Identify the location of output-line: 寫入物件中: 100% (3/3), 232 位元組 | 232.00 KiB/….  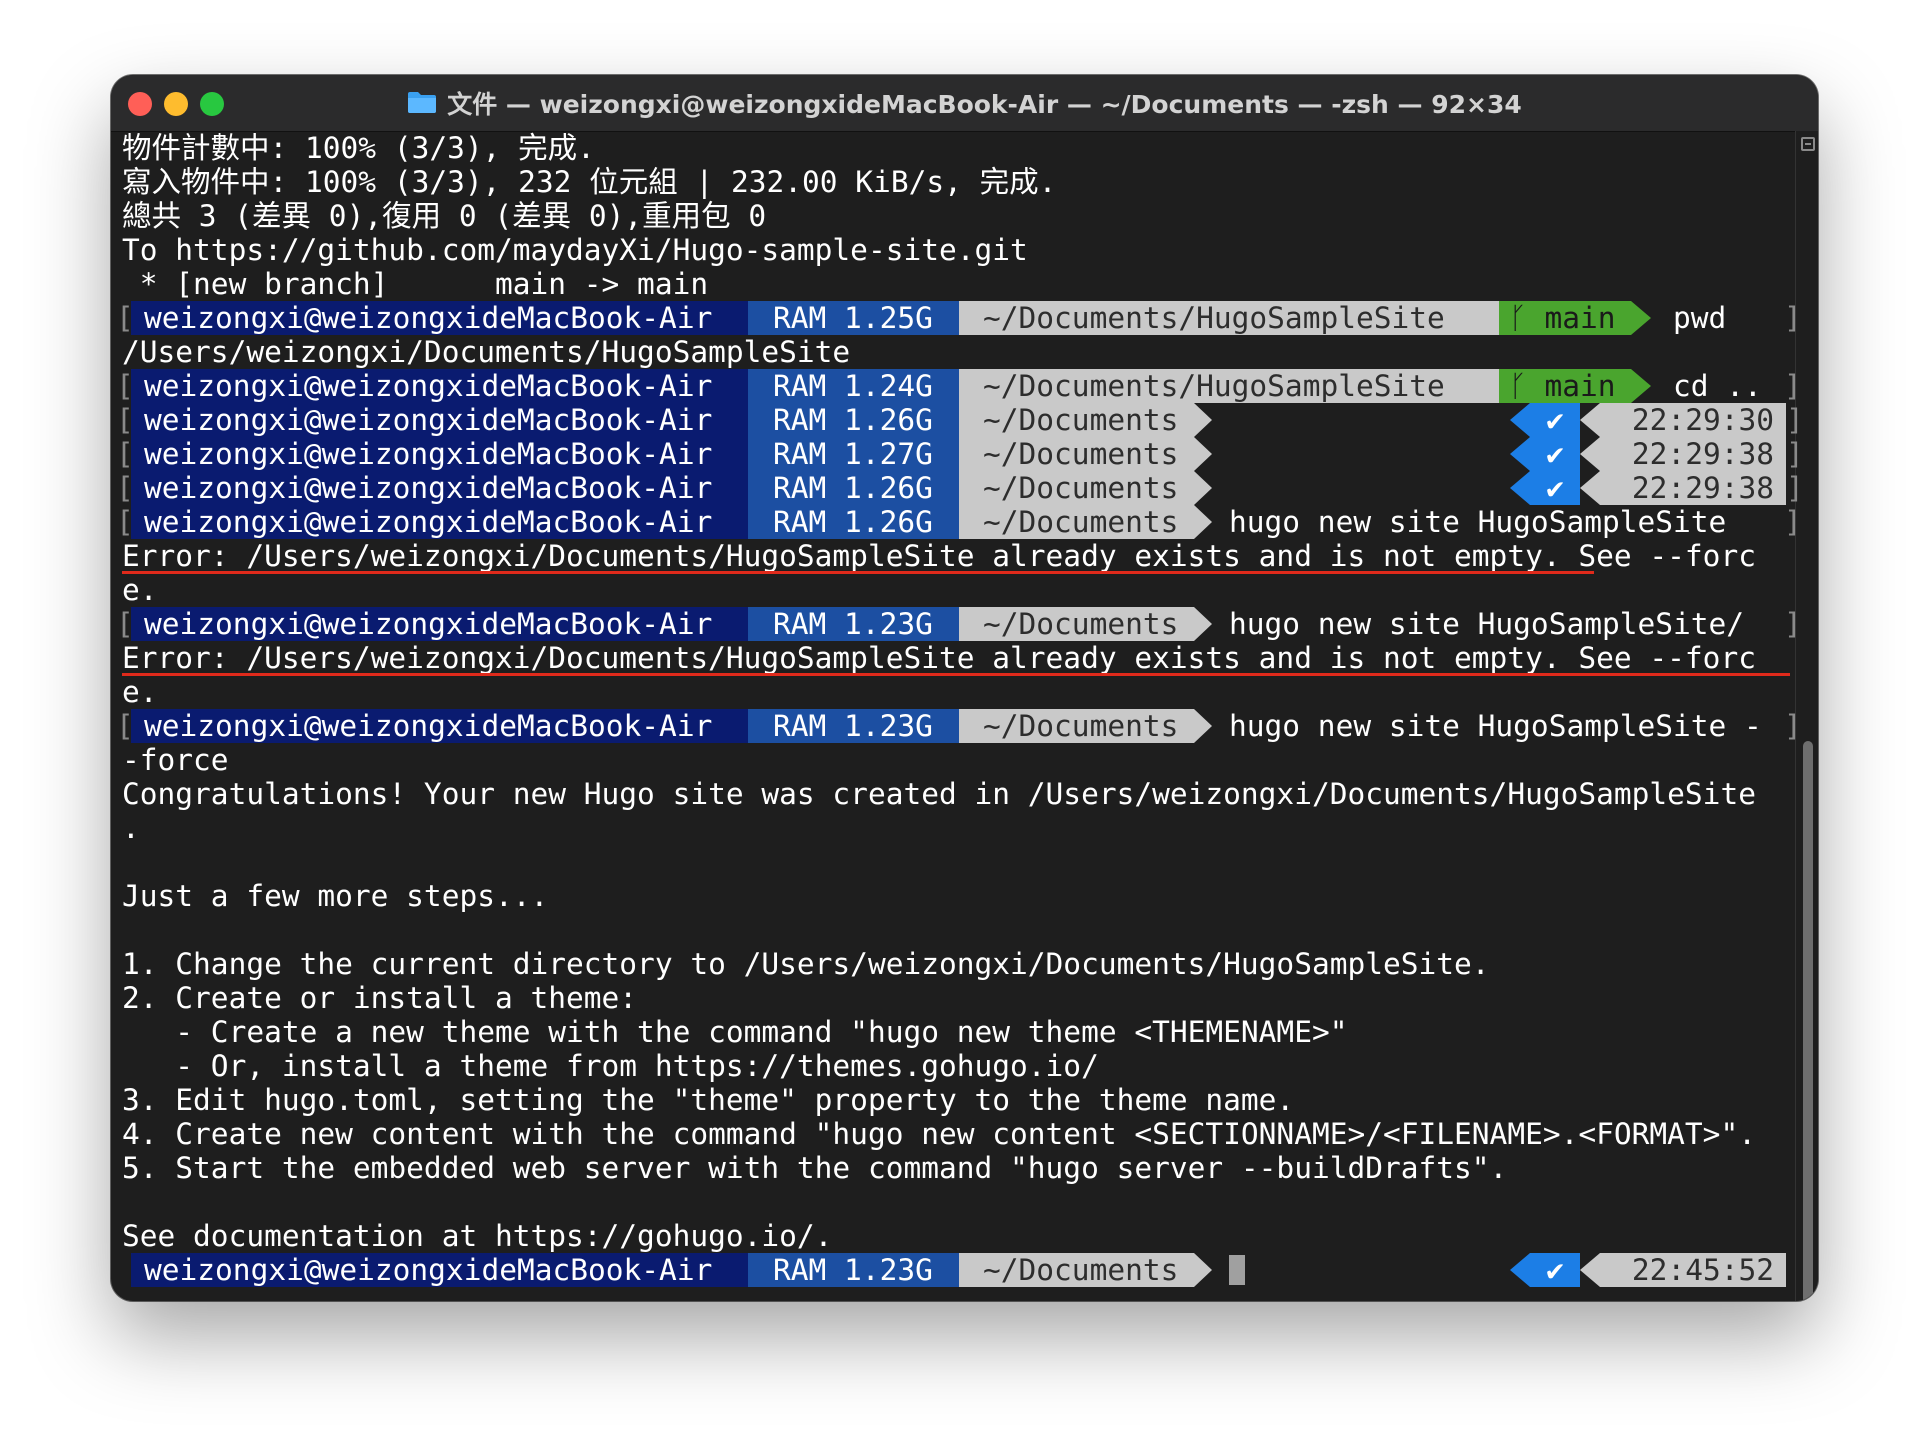
(589, 182).